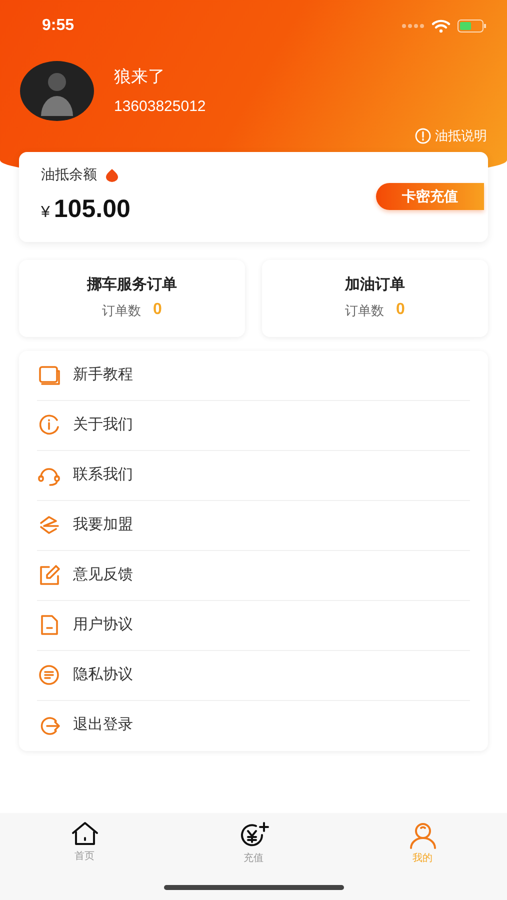 The height and width of the screenshot is (900, 507). I want to click on handshake-icon, so click(49, 525).